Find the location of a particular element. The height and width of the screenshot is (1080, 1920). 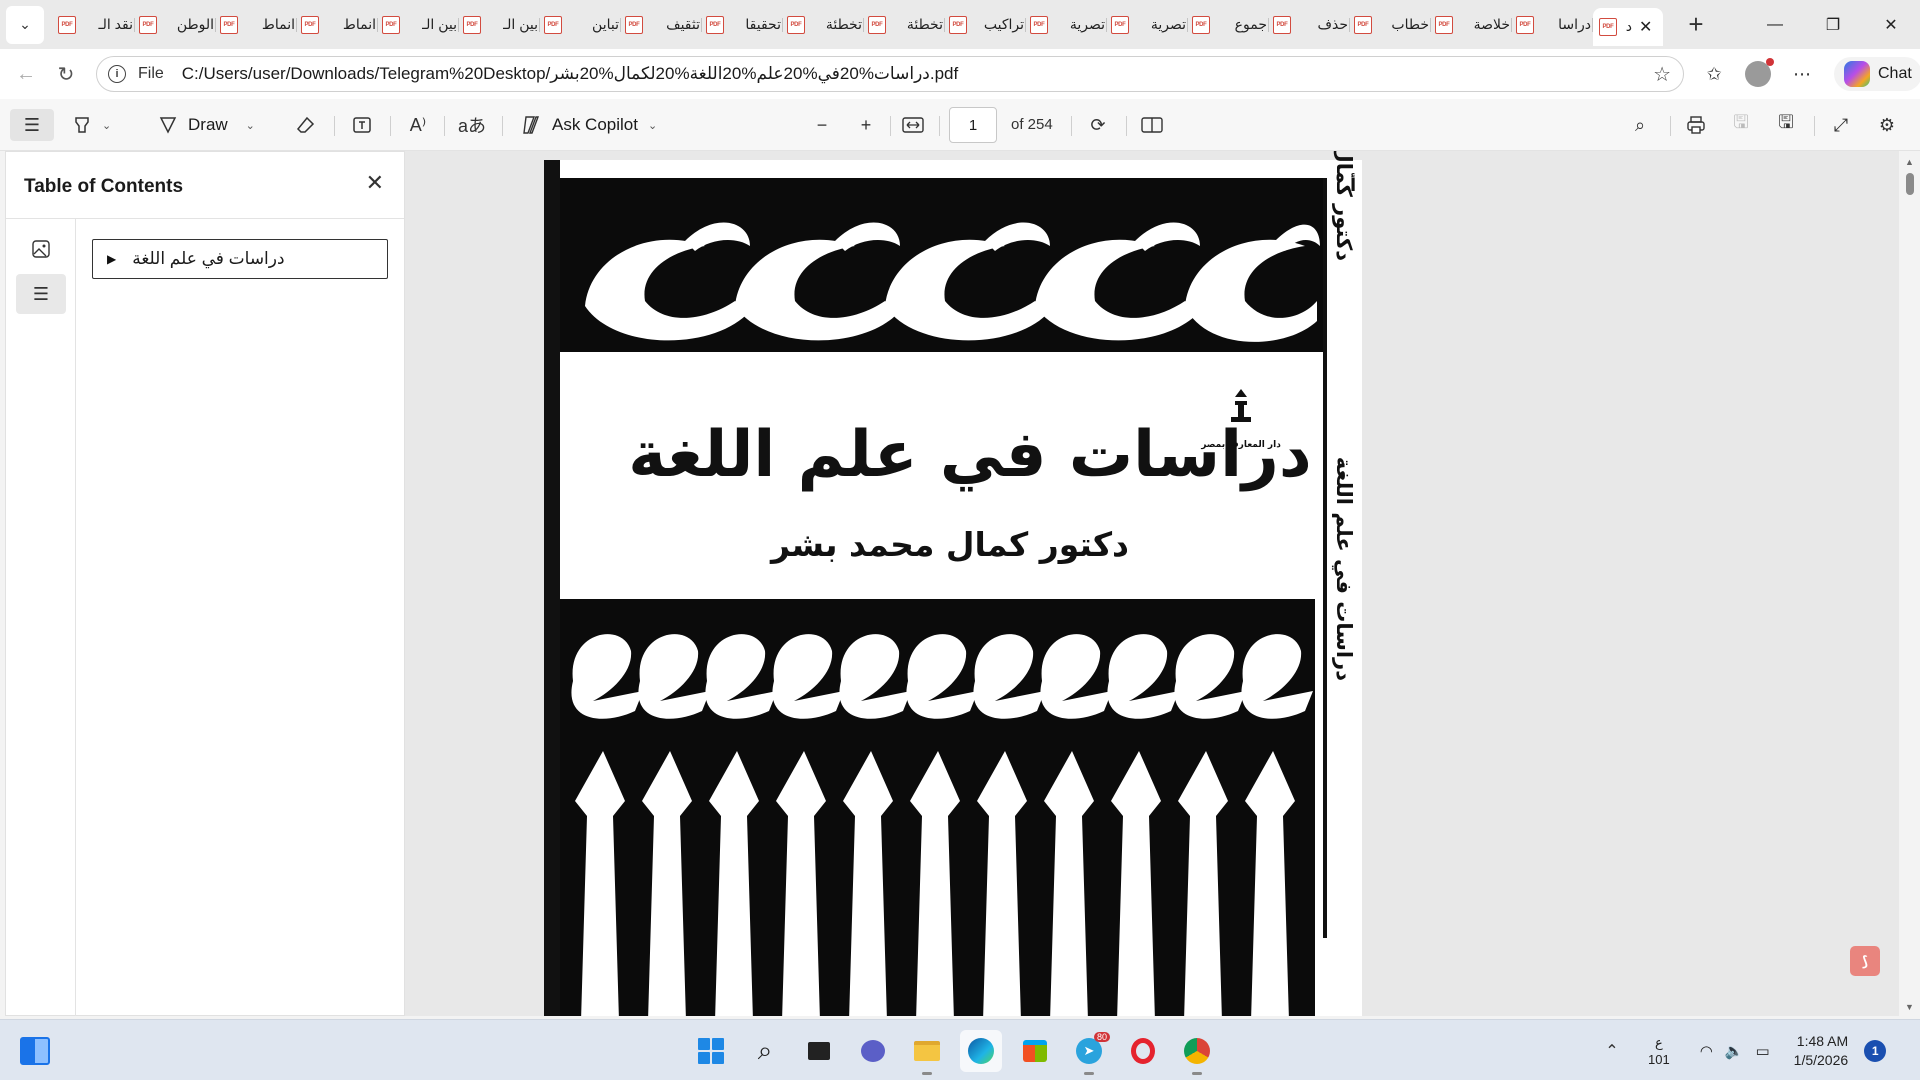

save-button: 🖫 is located at coordinates (1741, 125).